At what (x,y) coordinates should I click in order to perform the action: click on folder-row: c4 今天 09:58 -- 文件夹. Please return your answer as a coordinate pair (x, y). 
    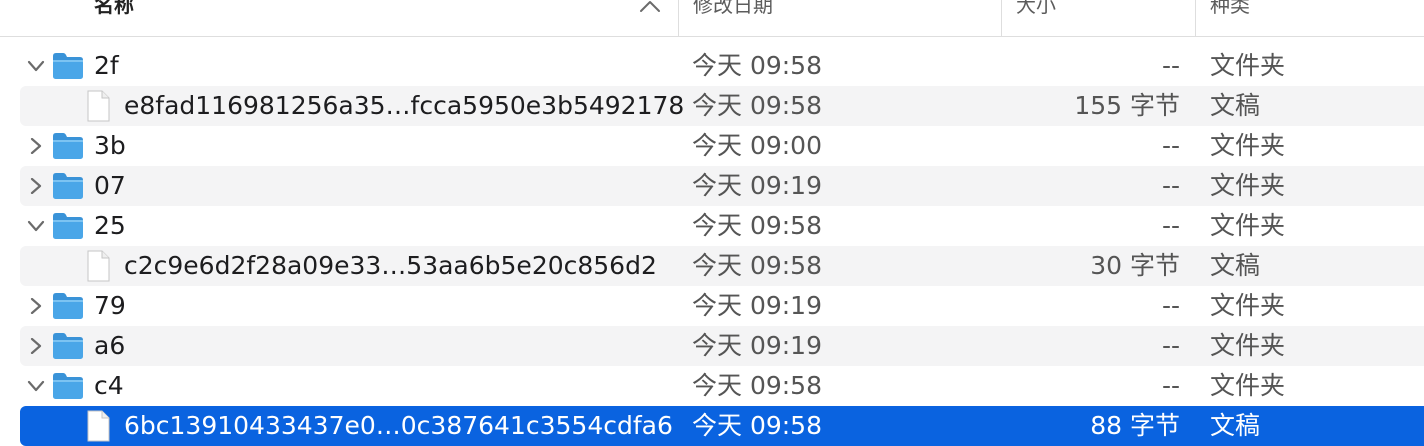
    Looking at the image, I should click on (722, 386).